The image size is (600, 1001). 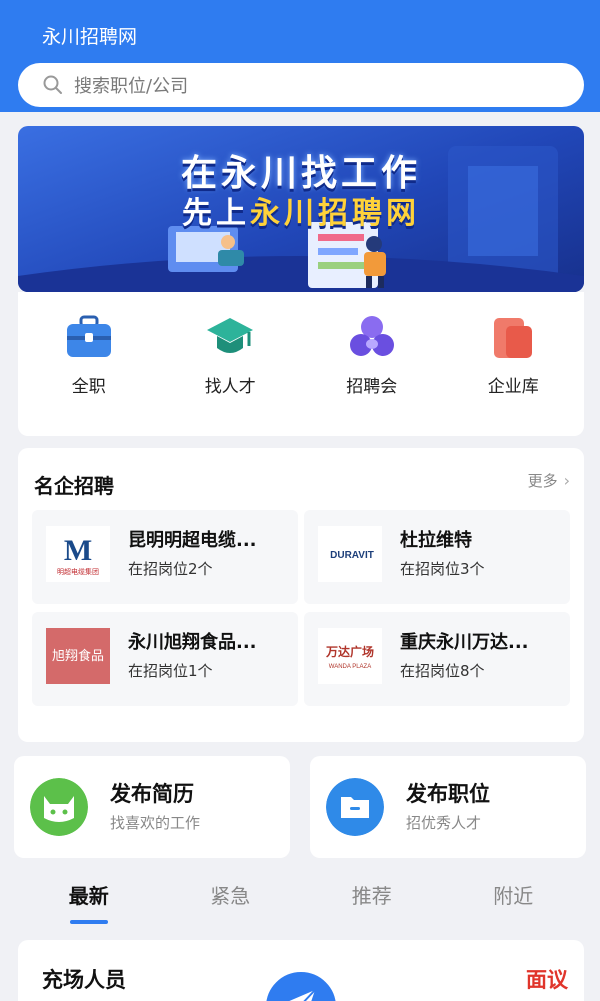 I want to click on quick-link-label: 招聘会, so click(x=372, y=387).